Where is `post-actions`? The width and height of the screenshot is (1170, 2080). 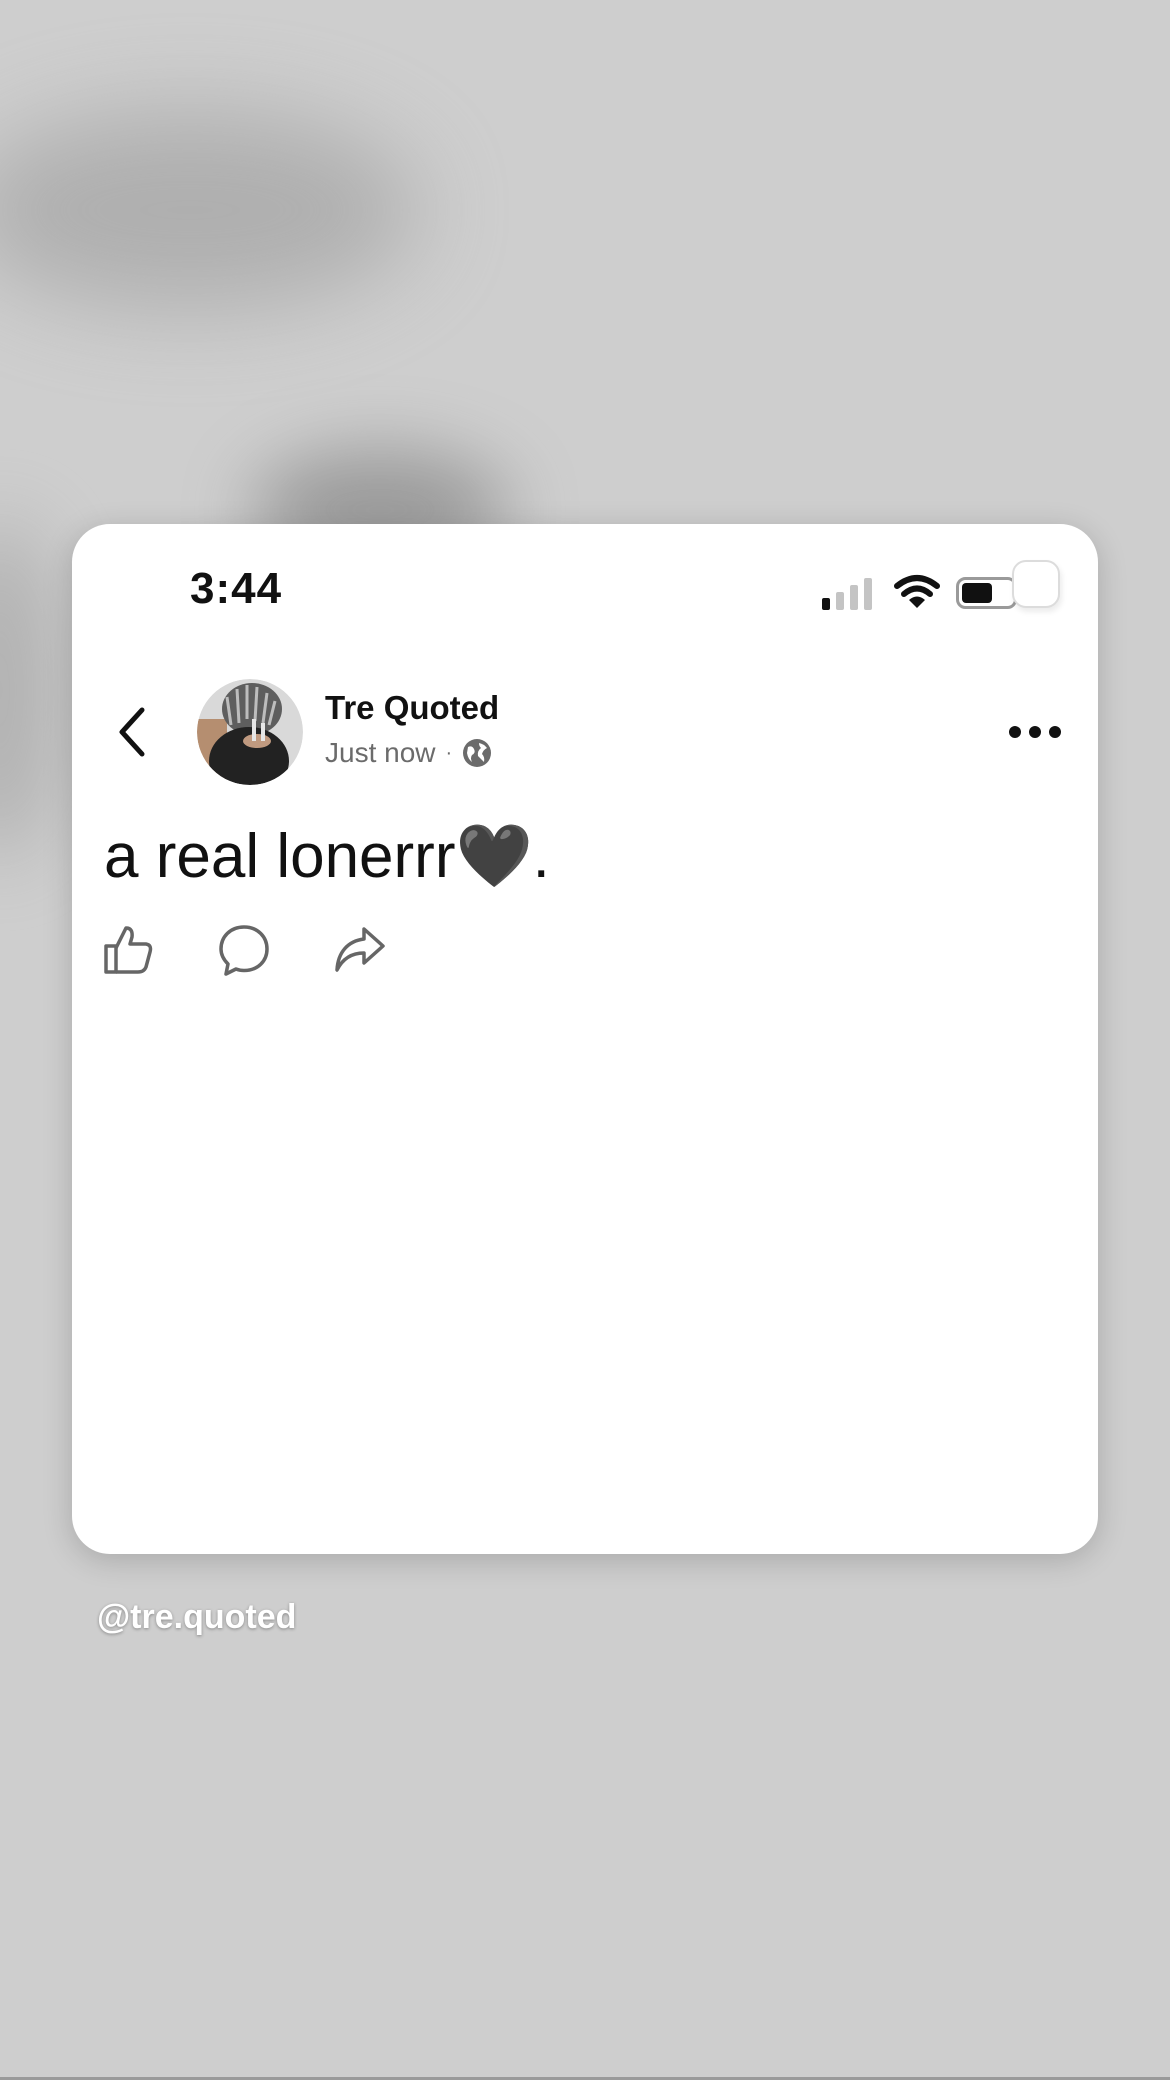
post-actions is located at coordinates (244, 950).